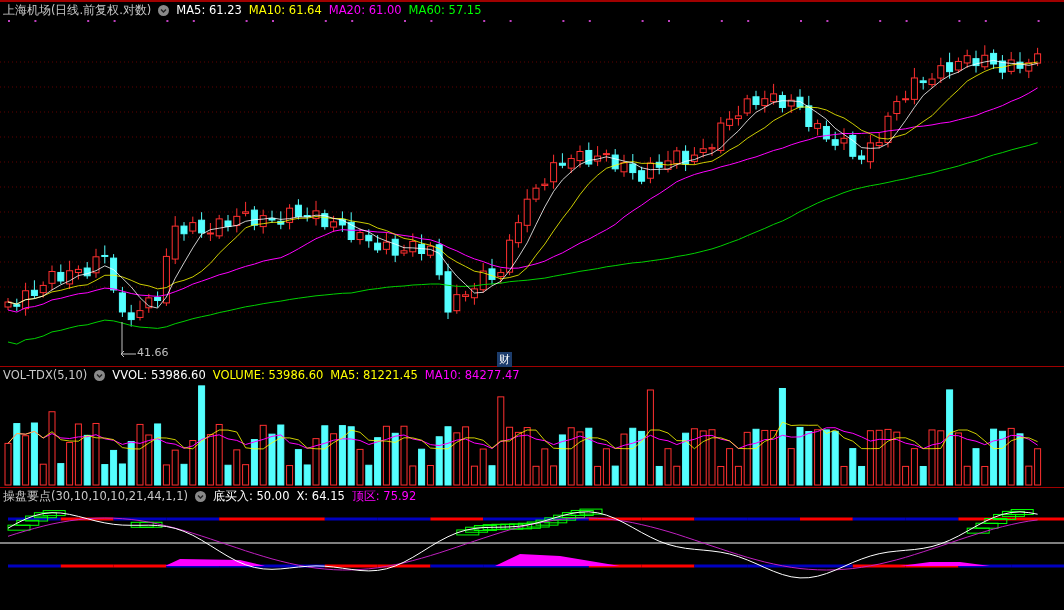  I want to click on indicator-value: MA5: 81221.45, so click(374, 375).